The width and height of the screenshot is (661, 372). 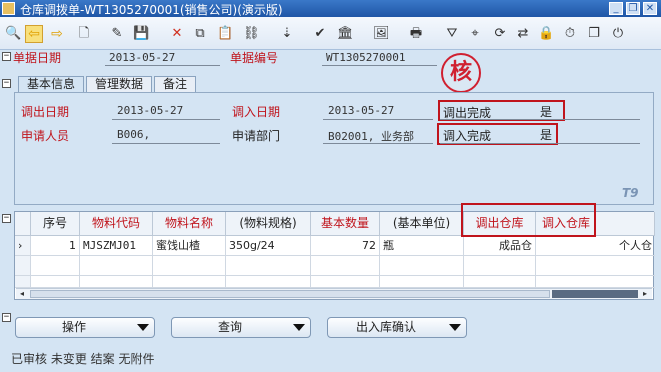 I want to click on audit-icon: 🏛, so click(x=345, y=34).